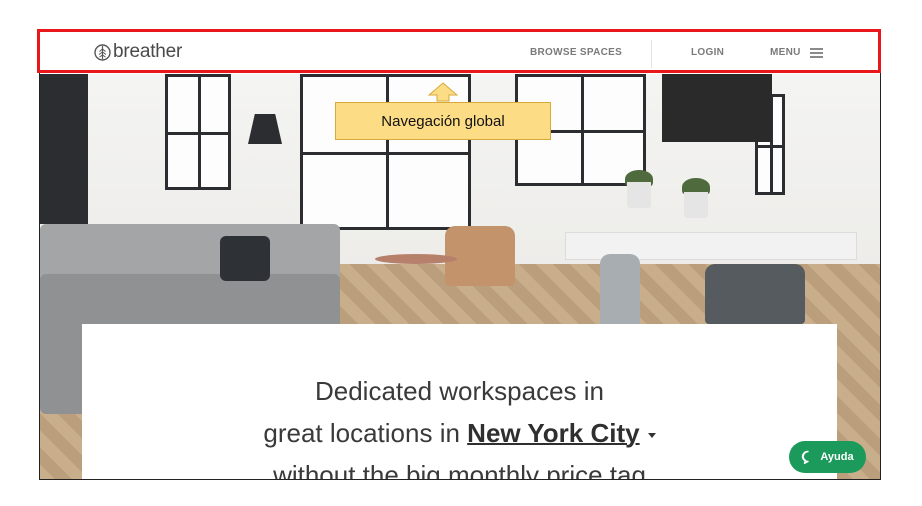 The width and height of the screenshot is (922, 506). What do you see at coordinates (198, 132) in the screenshot?
I see `hero-window` at bounding box center [198, 132].